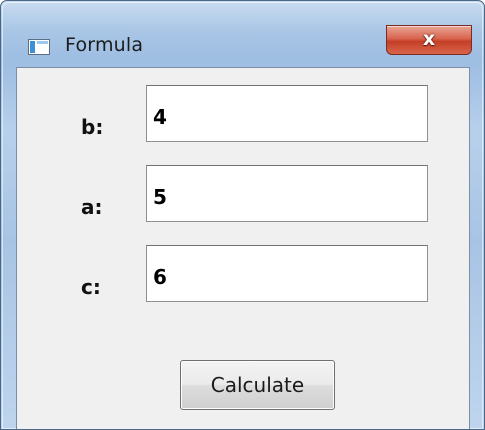 Image resolution: width=485 pixels, height=430 pixels. What do you see at coordinates (287, 113) in the screenshot?
I see `b-input` at bounding box center [287, 113].